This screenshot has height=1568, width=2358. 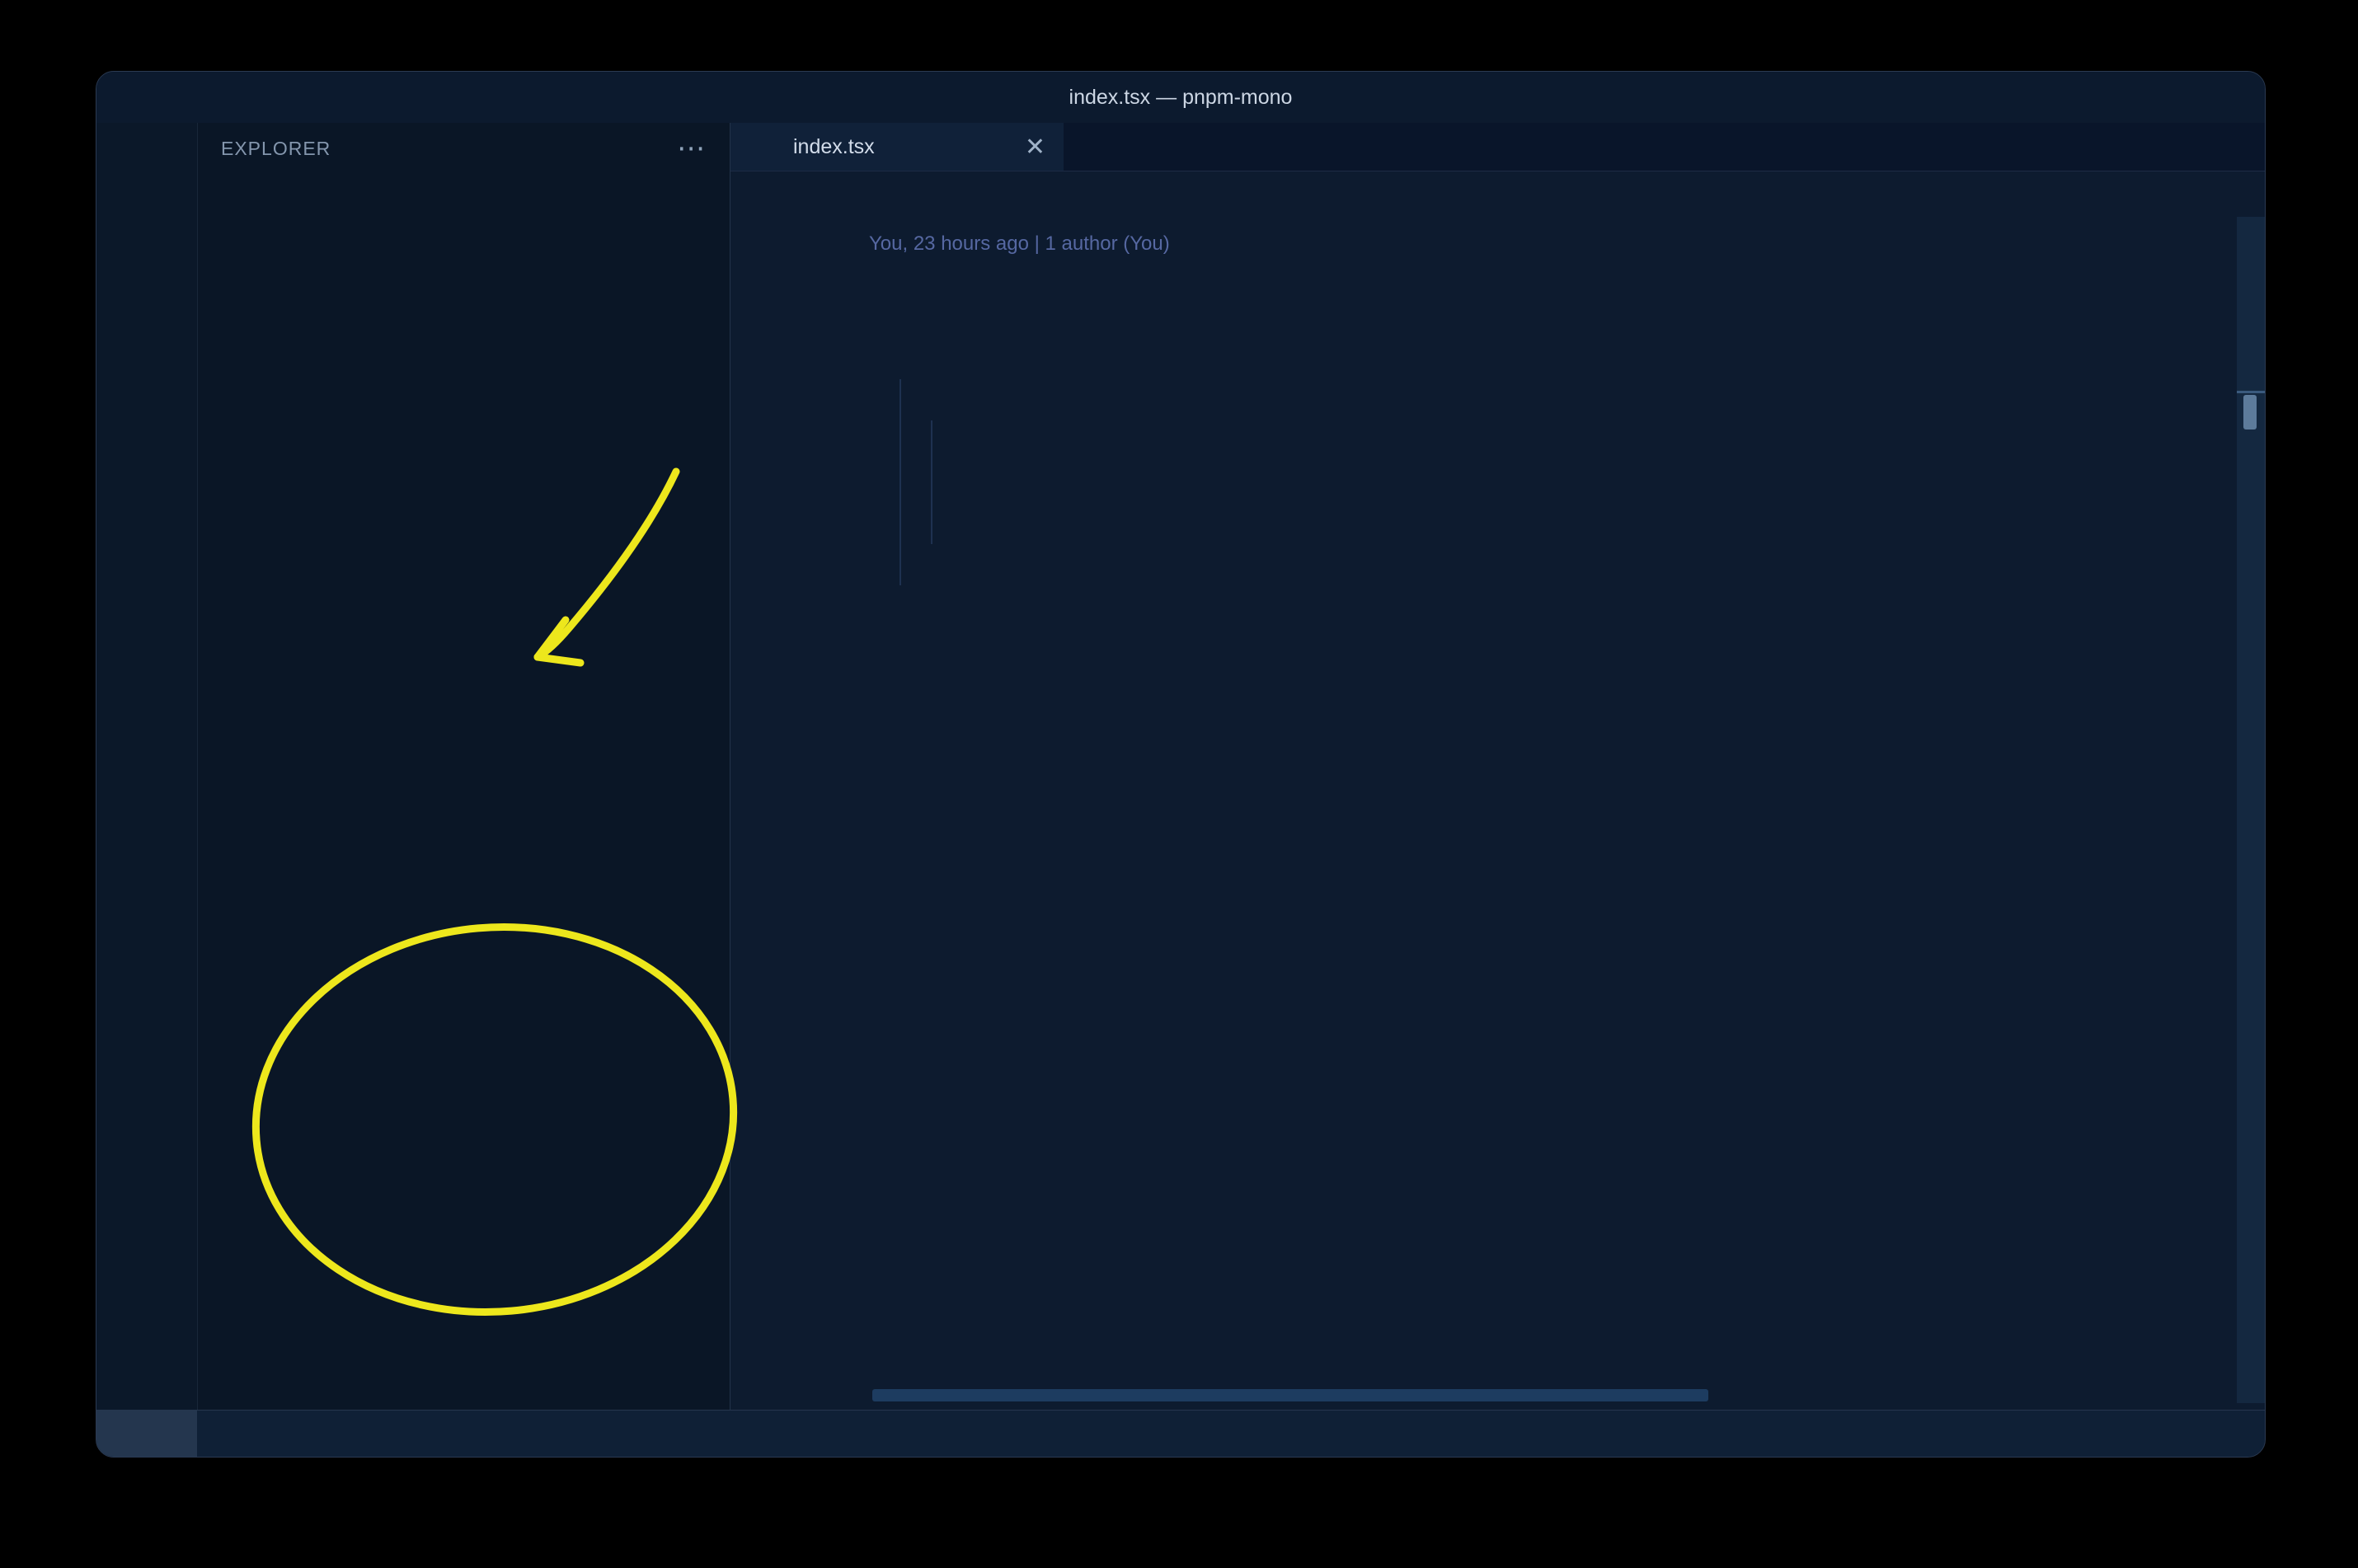 I want to click on sidebar-title: EXPLORER, so click(x=276, y=148).